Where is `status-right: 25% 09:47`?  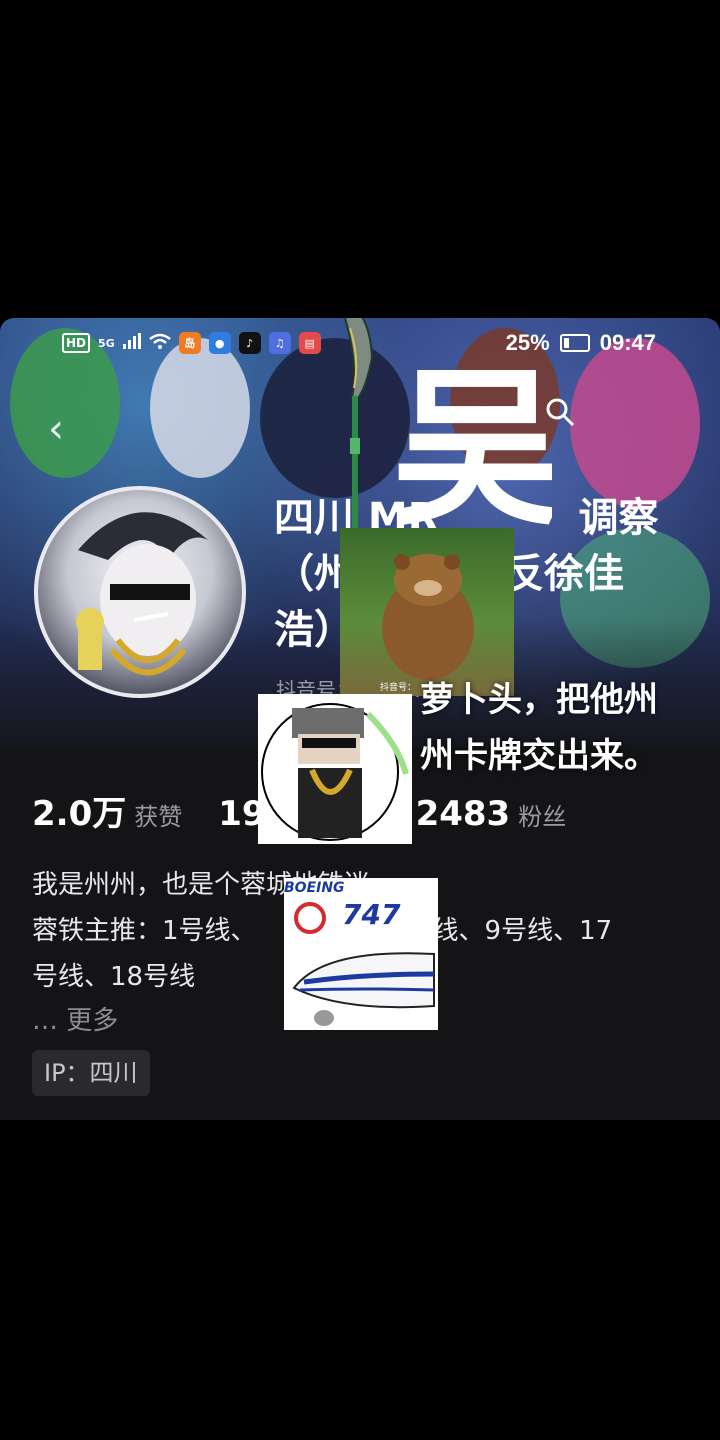
status-right: 25% 09:47 is located at coordinates (581, 343).